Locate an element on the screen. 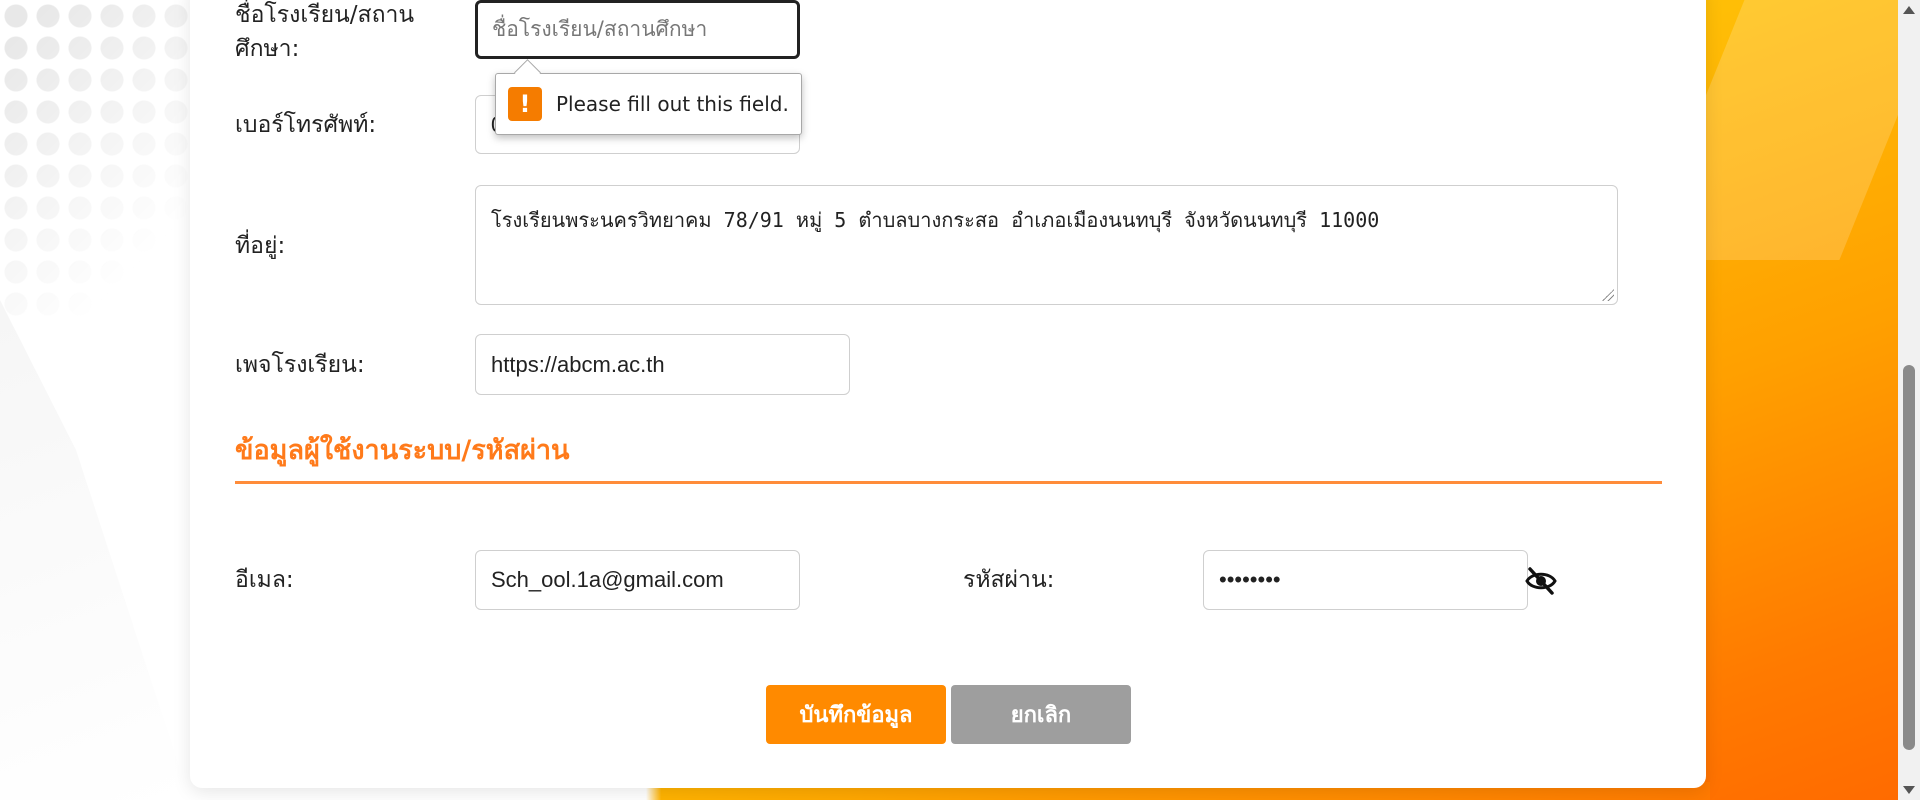 Image resolution: width=1920 pixels, height=800 pixels. email-input: Sch_ool.1a@gmail.com is located at coordinates (637, 580).